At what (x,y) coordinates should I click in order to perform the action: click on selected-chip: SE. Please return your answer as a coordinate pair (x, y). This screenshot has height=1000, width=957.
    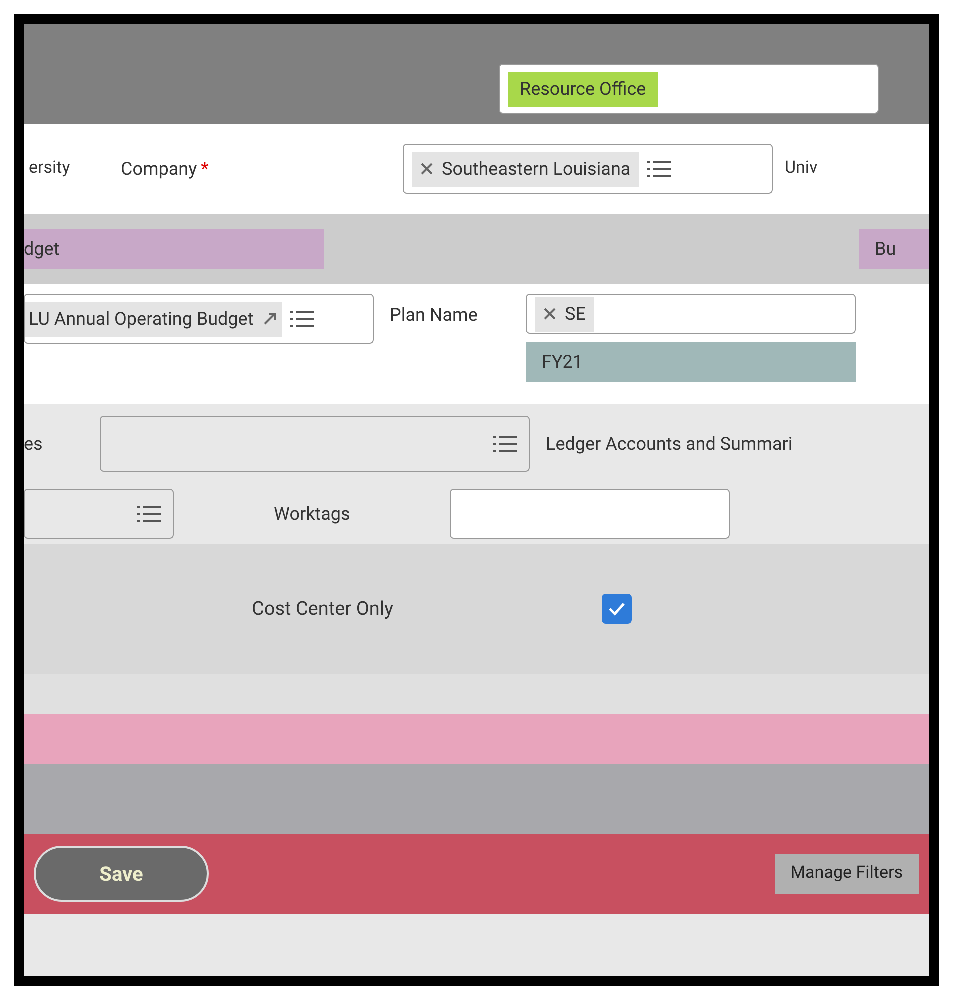
    Looking at the image, I should click on (564, 314).